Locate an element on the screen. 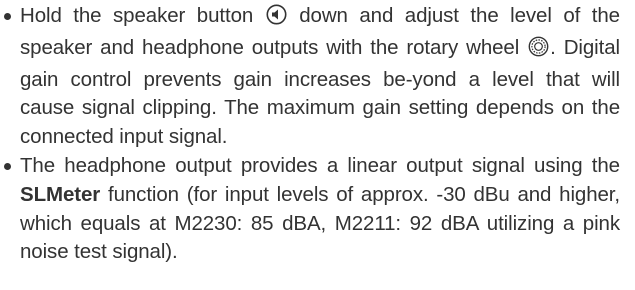 The height and width of the screenshot is (290, 635). rotary-wheel-icon is located at coordinates (538, 51).